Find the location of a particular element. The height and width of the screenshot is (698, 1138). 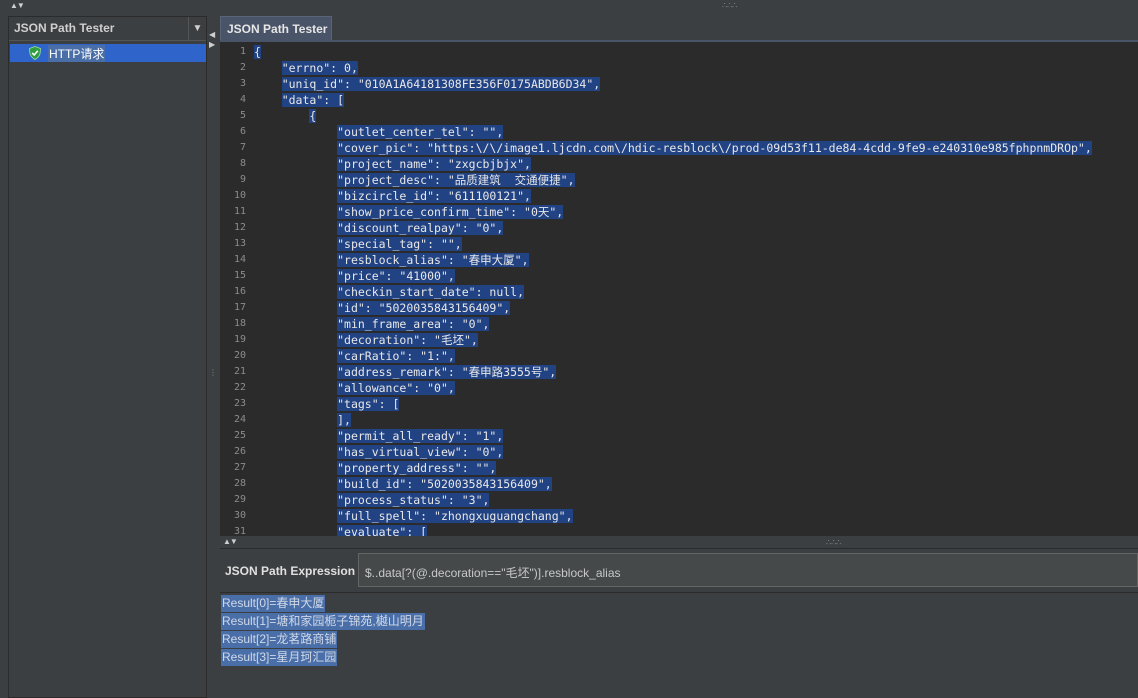

code-line: 8 "project_name": "zxgcbjbjx", is located at coordinates (687, 164).